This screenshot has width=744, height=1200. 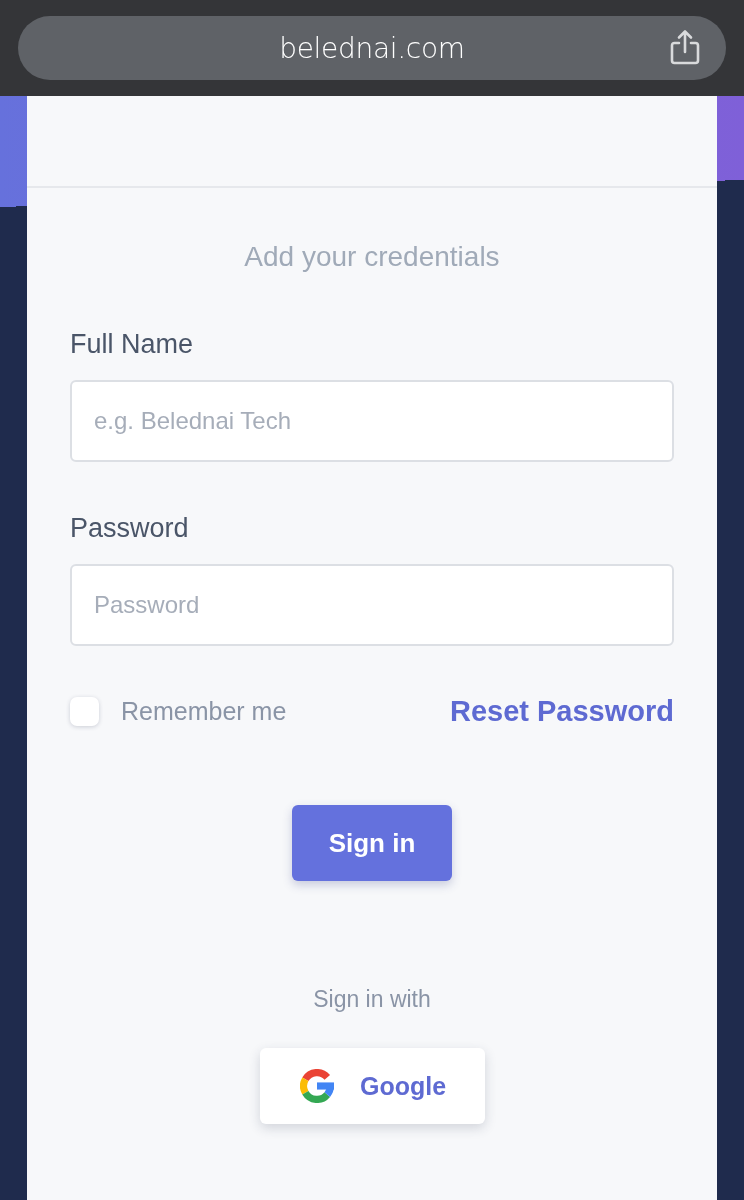 I want to click on share-icon, so click(x=685, y=47).